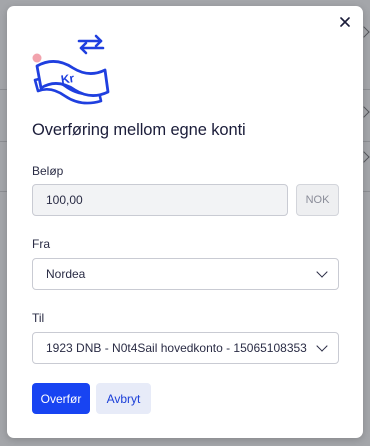 The height and width of the screenshot is (446, 370). I want to click on svg-text: Kr, so click(67, 79).